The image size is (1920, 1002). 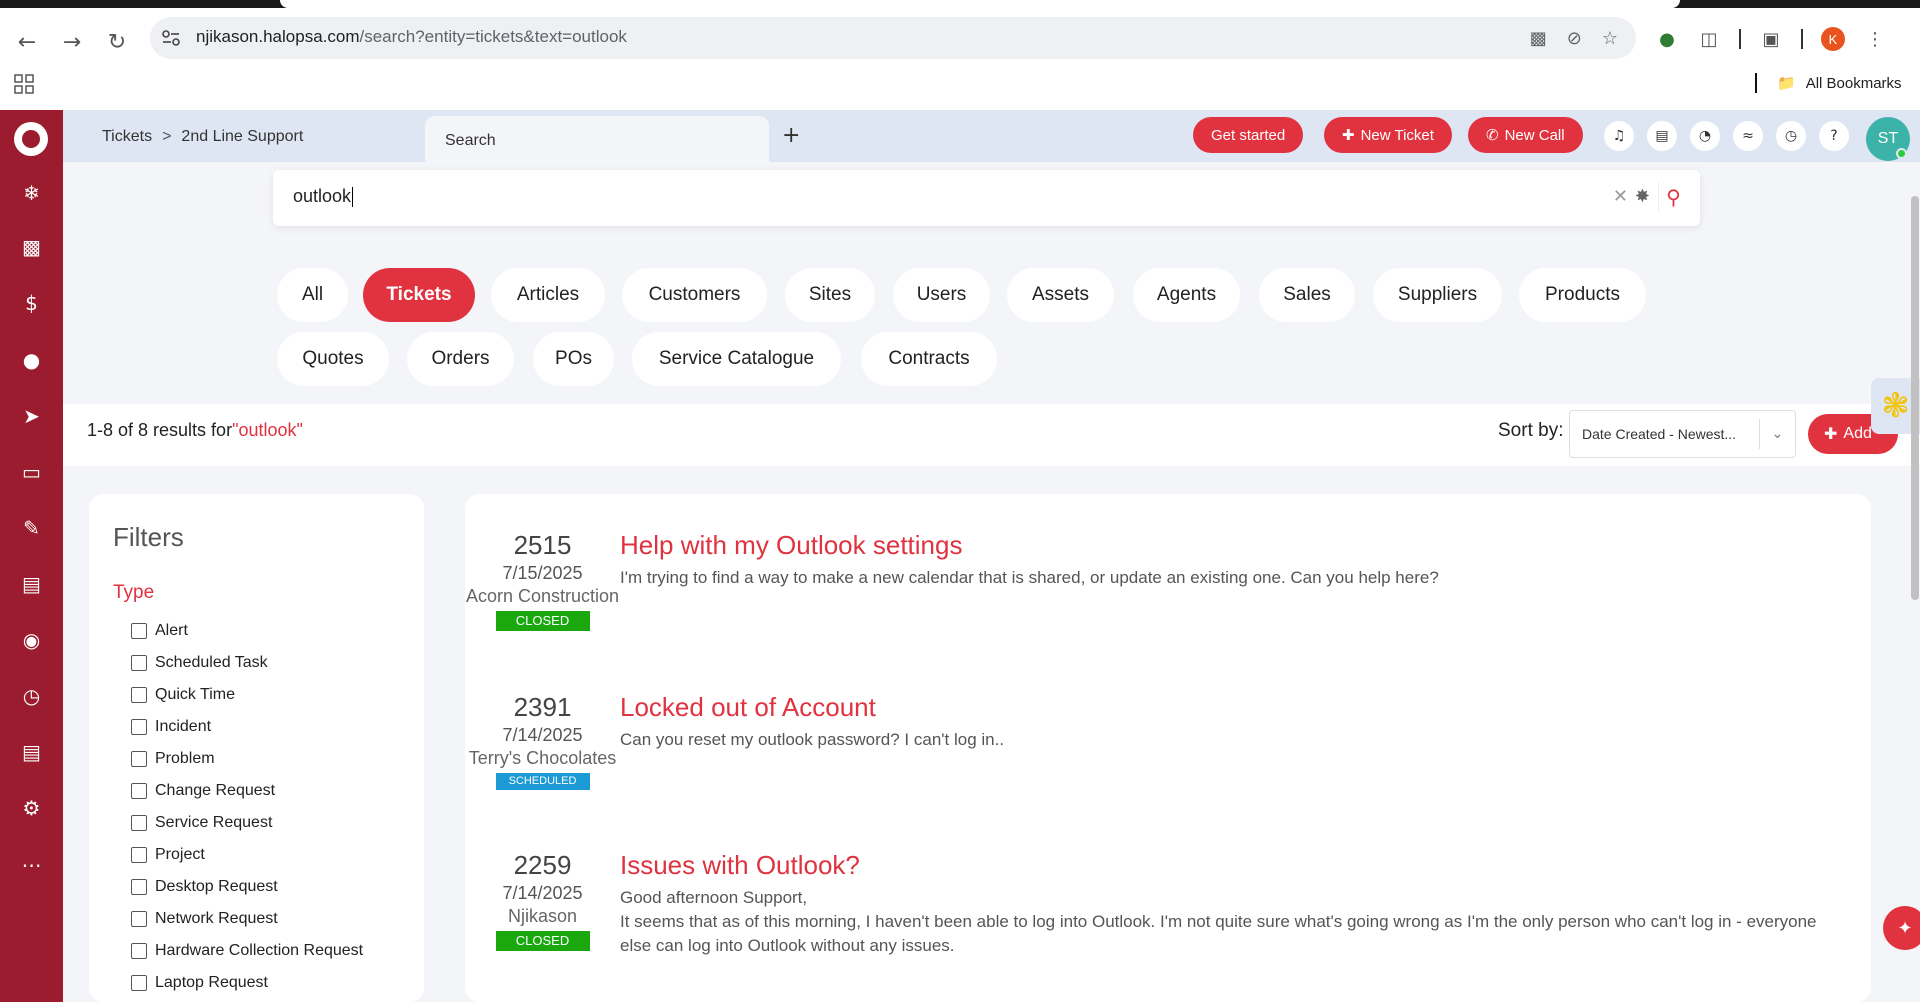 I want to click on chip-service-catalogue: Service Catalogue, so click(x=736, y=359).